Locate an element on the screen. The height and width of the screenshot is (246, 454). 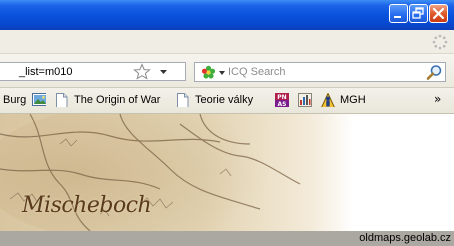
bookmark-star-icon is located at coordinates (142, 71).